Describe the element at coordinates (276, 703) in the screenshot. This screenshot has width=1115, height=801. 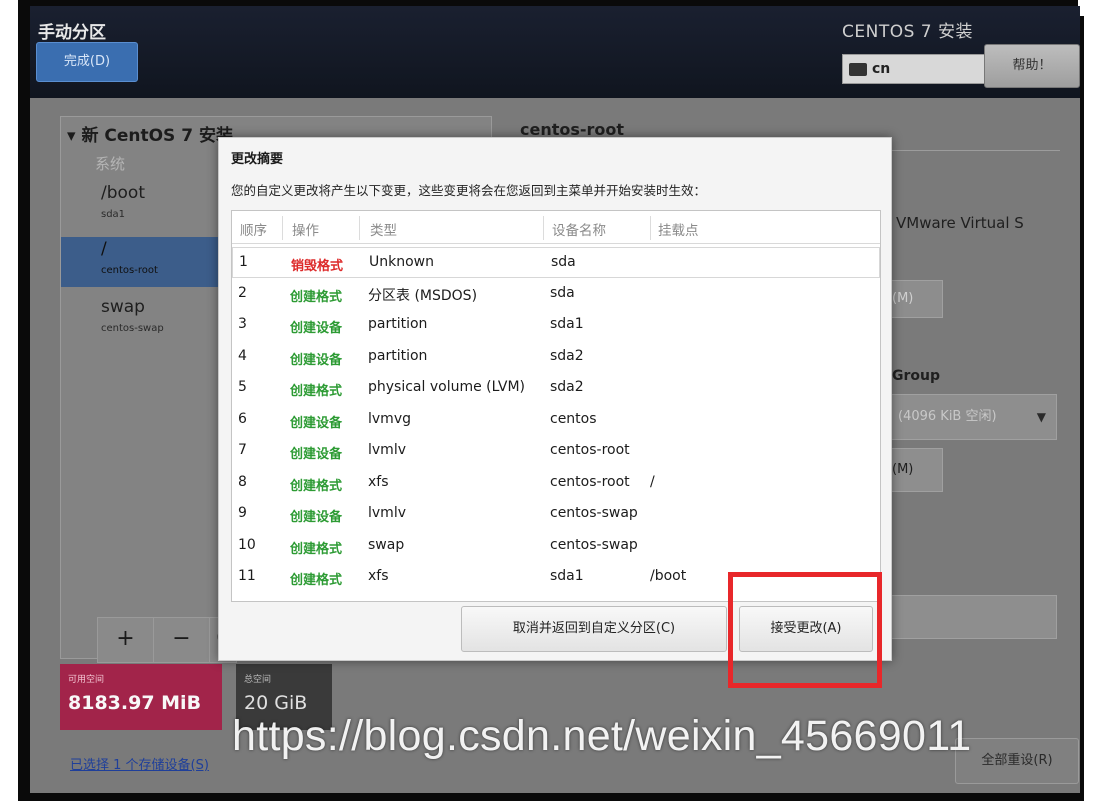
I see `total-space-value: 20 GiB` at that location.